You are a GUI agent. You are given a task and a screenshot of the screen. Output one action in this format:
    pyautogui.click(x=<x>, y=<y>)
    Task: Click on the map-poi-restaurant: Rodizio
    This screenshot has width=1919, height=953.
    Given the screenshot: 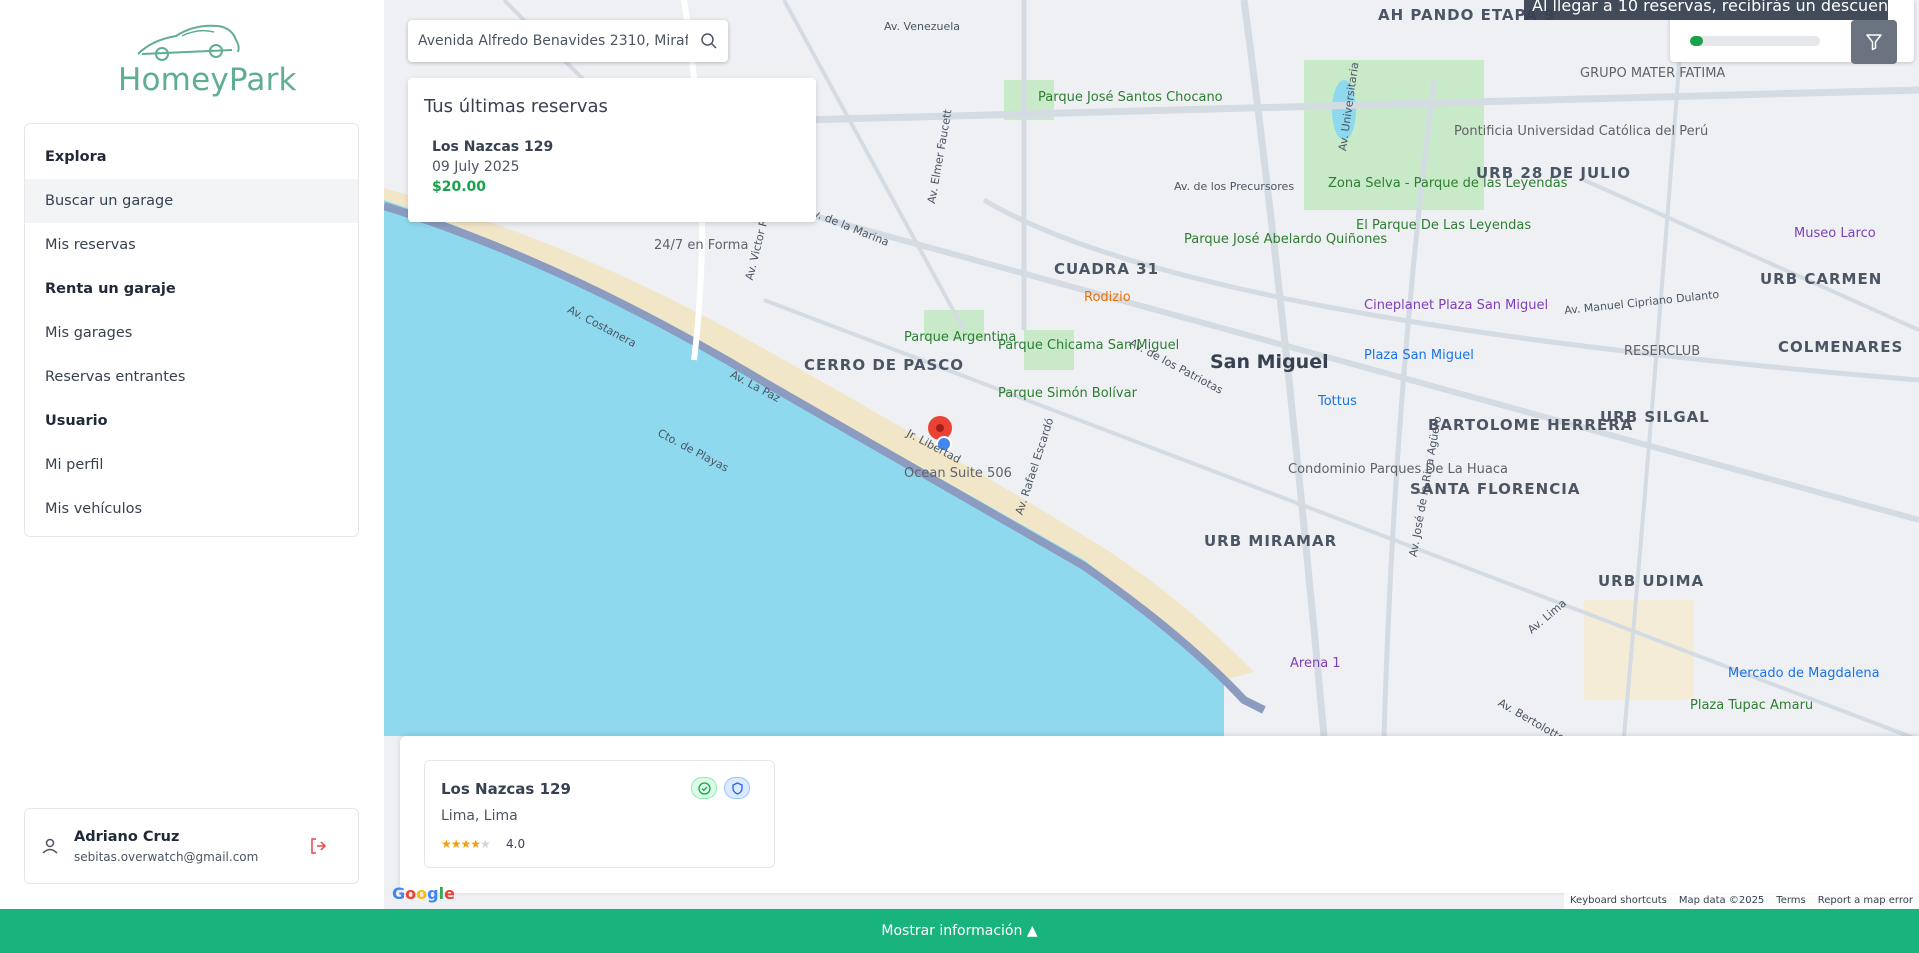 What is the action you would take?
    pyautogui.click(x=1107, y=297)
    